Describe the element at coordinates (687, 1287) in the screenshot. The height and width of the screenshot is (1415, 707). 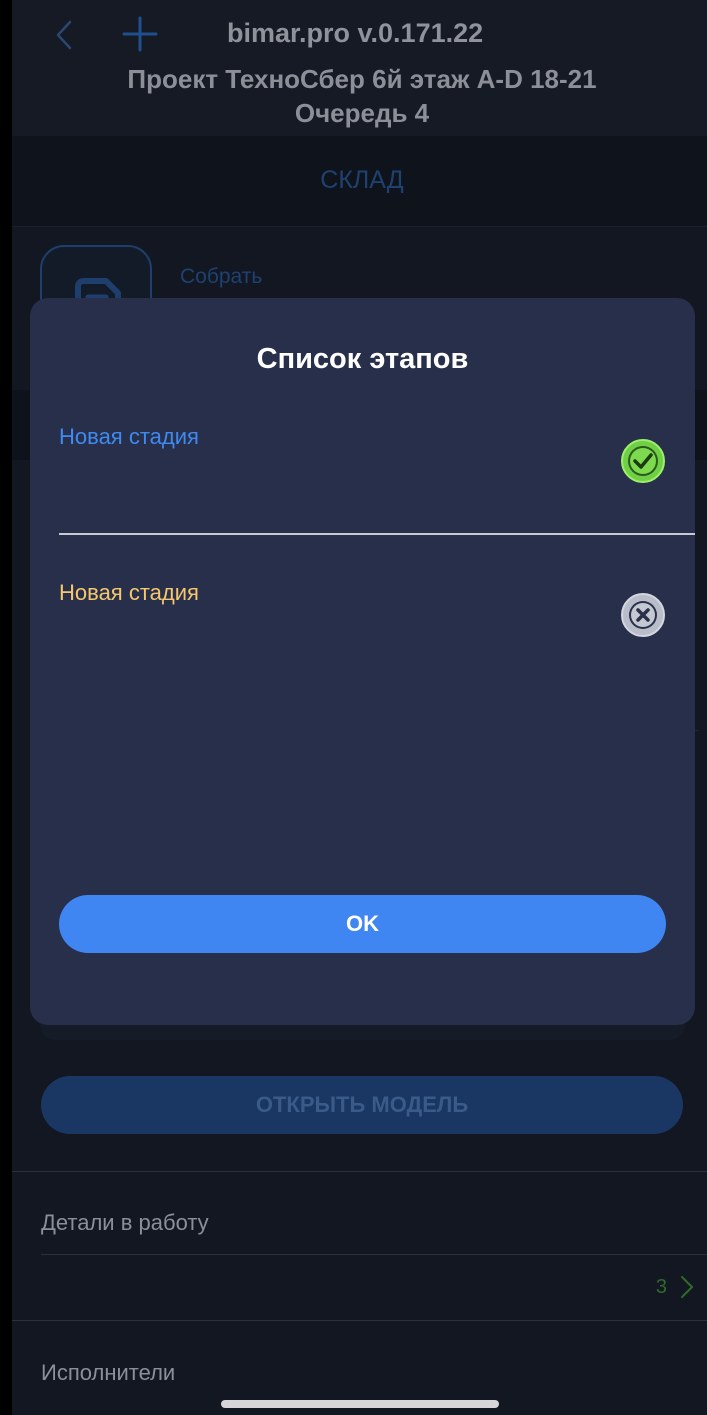
I see `chevron-right-icon` at that location.